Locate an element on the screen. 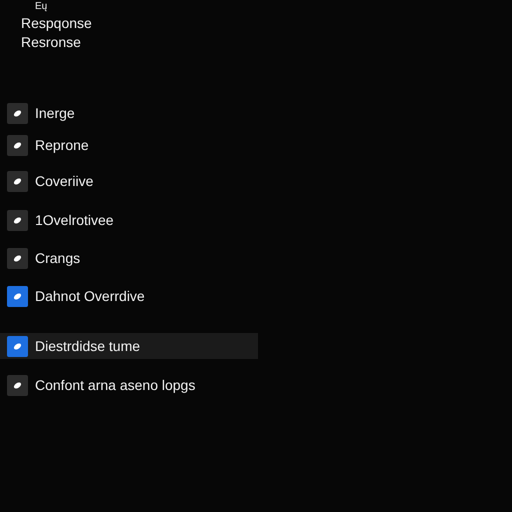  option-label: Confont arna aseno lopgs is located at coordinates (115, 385).